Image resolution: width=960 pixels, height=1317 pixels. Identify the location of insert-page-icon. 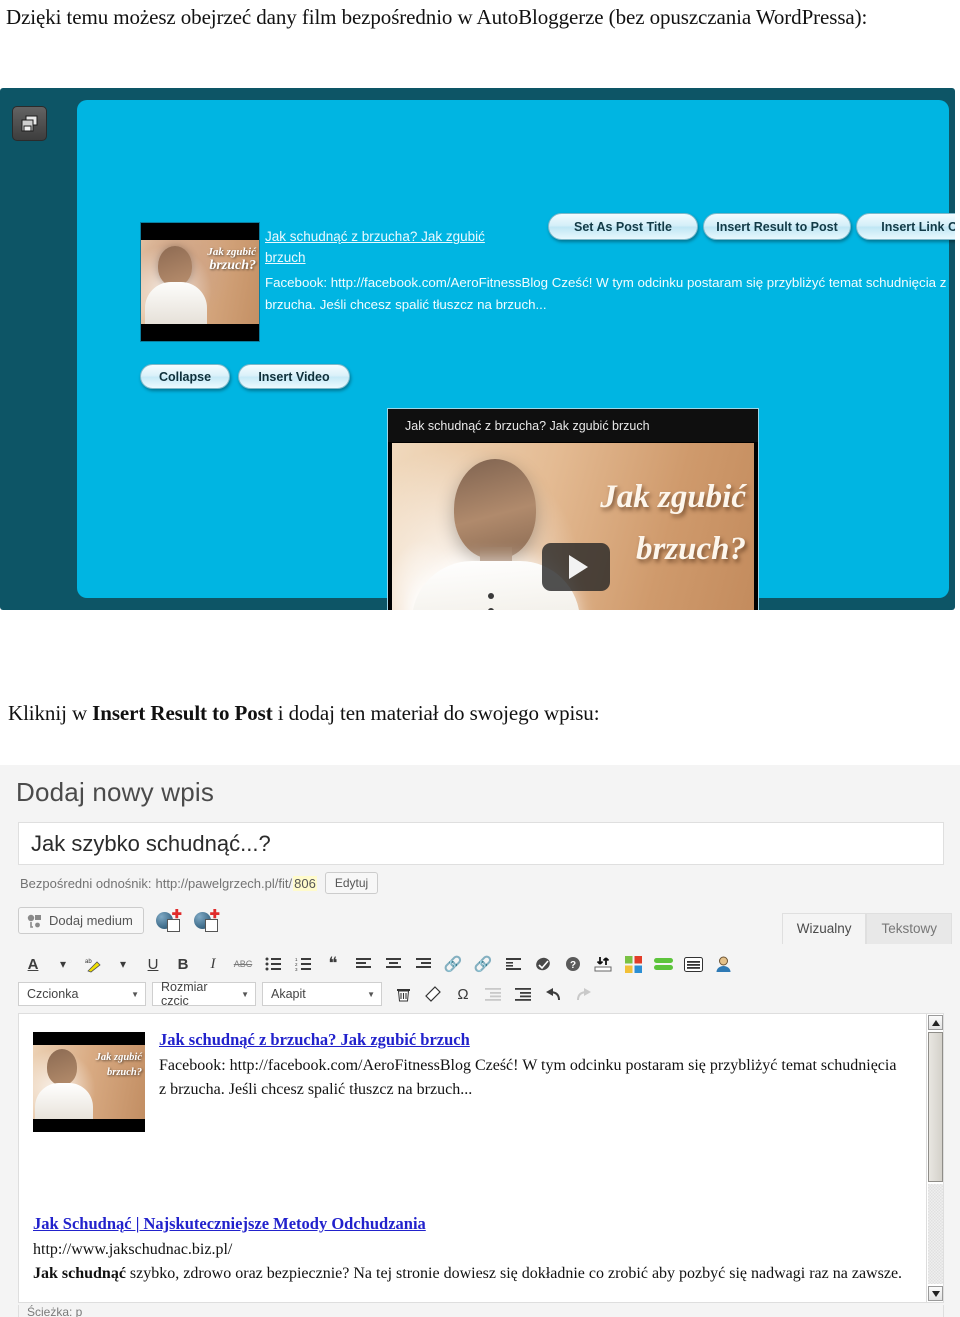
(693, 964).